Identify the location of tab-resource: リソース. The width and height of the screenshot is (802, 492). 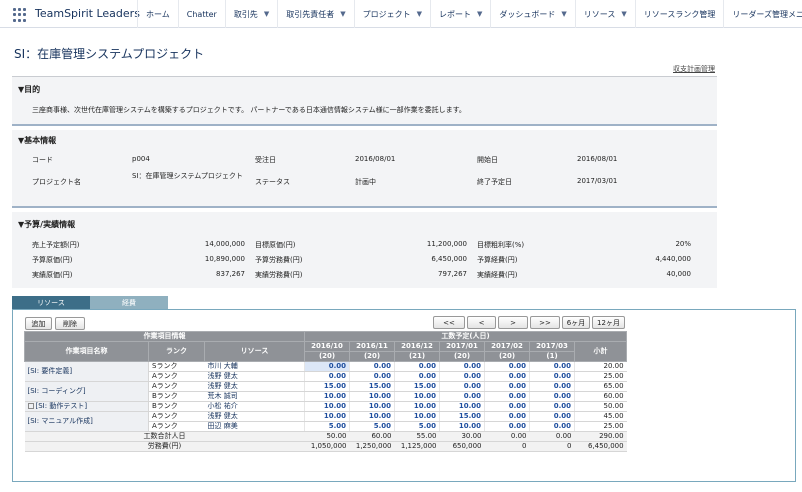
(51, 303).